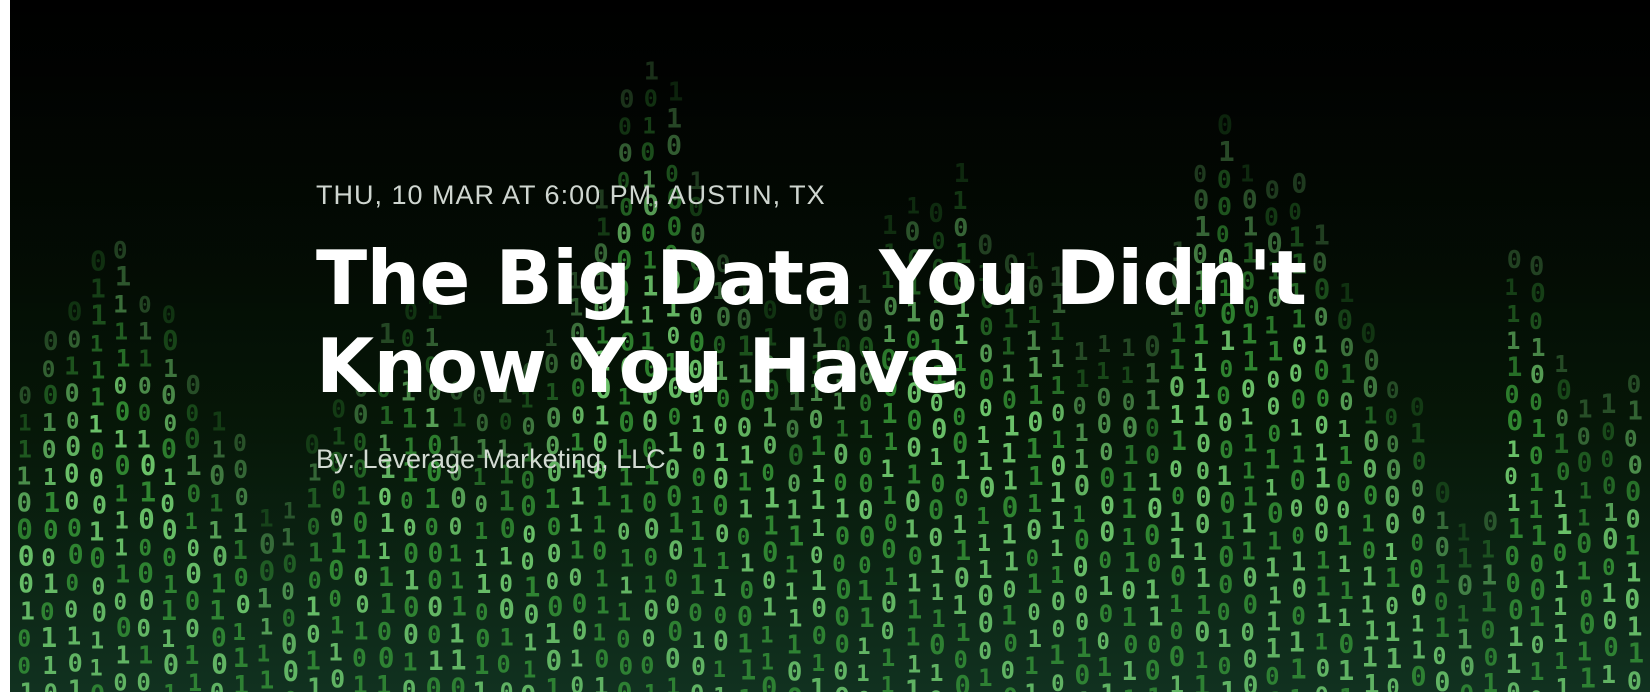 The image size is (1650, 692). I want to click on event-organizer: By: Leverage Marketing, LLC, so click(916, 459).